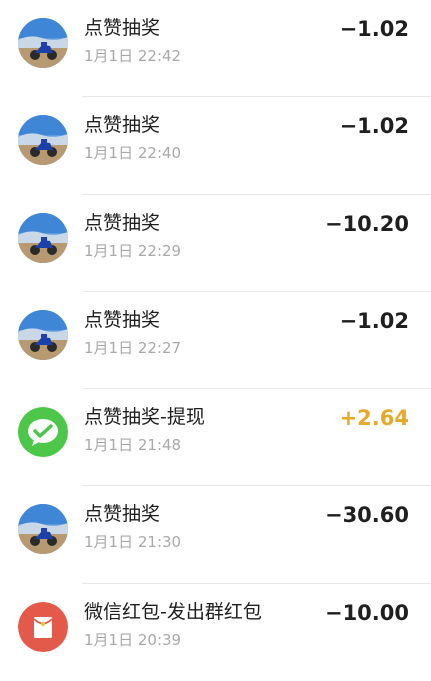 Image resolution: width=431 pixels, height=681 pixels. What do you see at coordinates (215, 535) in the screenshot?
I see `transaction-row: 点赞抽奖 1月1日 21:30 −30.60` at bounding box center [215, 535].